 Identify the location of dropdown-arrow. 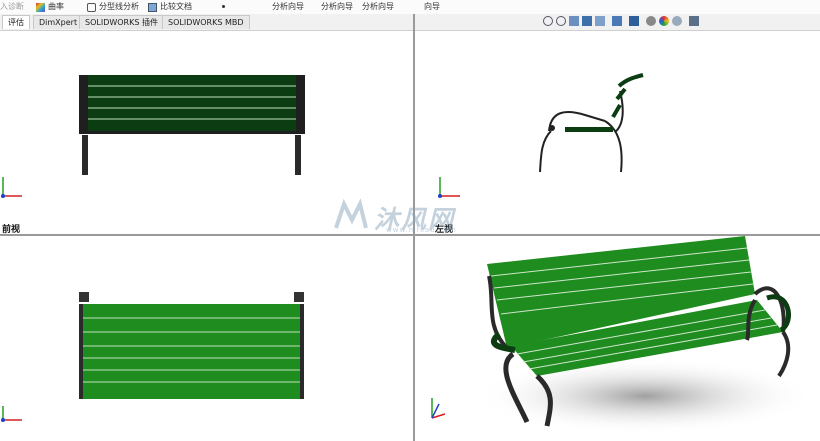
(223, 5).